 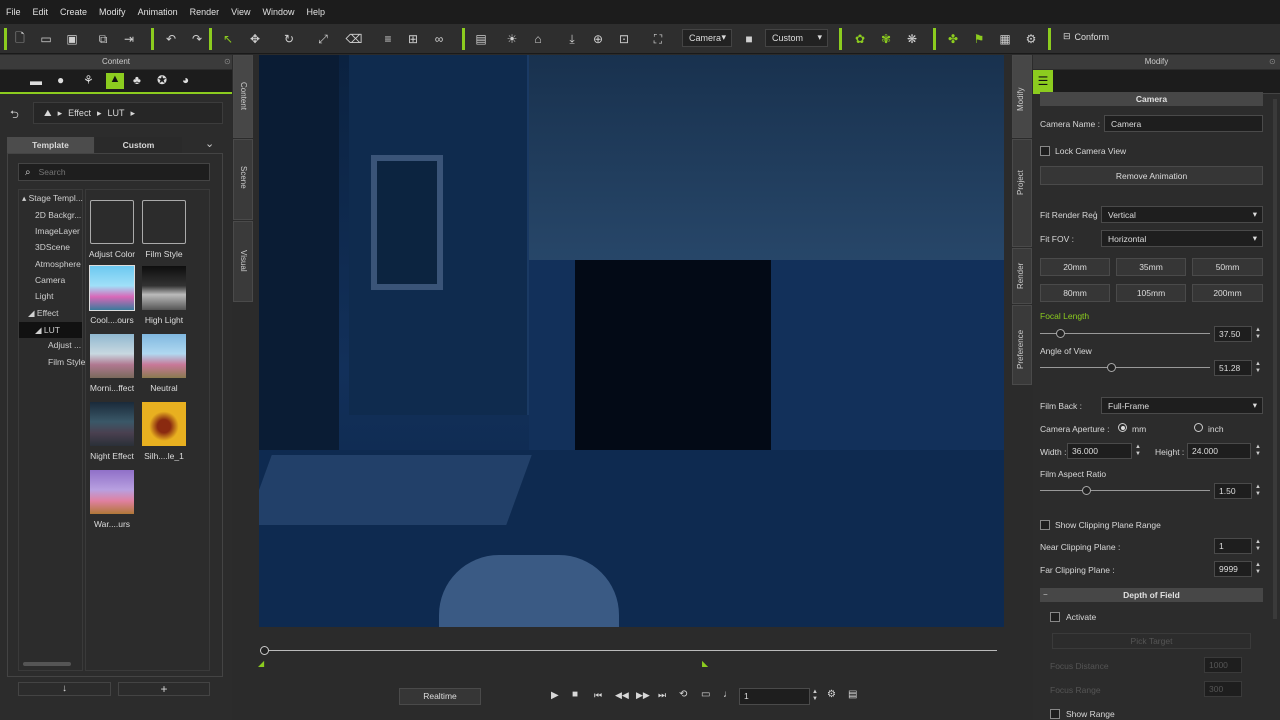 I want to click on height-spinner: ▲ ▼, so click(x=1258, y=451).